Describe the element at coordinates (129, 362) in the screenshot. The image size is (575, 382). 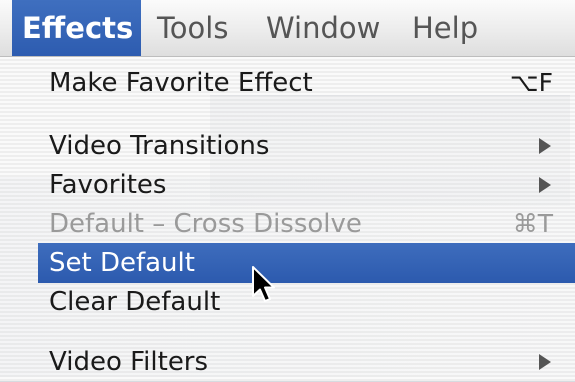
I see `menu-item-label: Video Filters` at that location.